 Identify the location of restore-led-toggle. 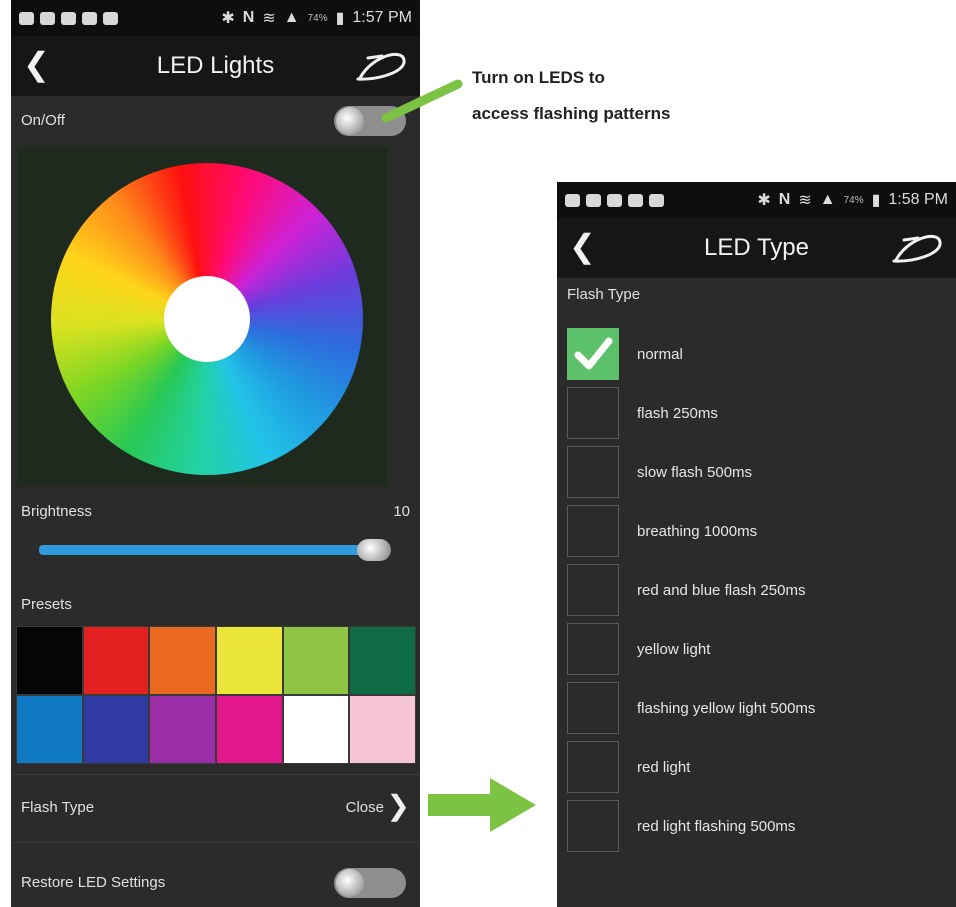
(370, 883).